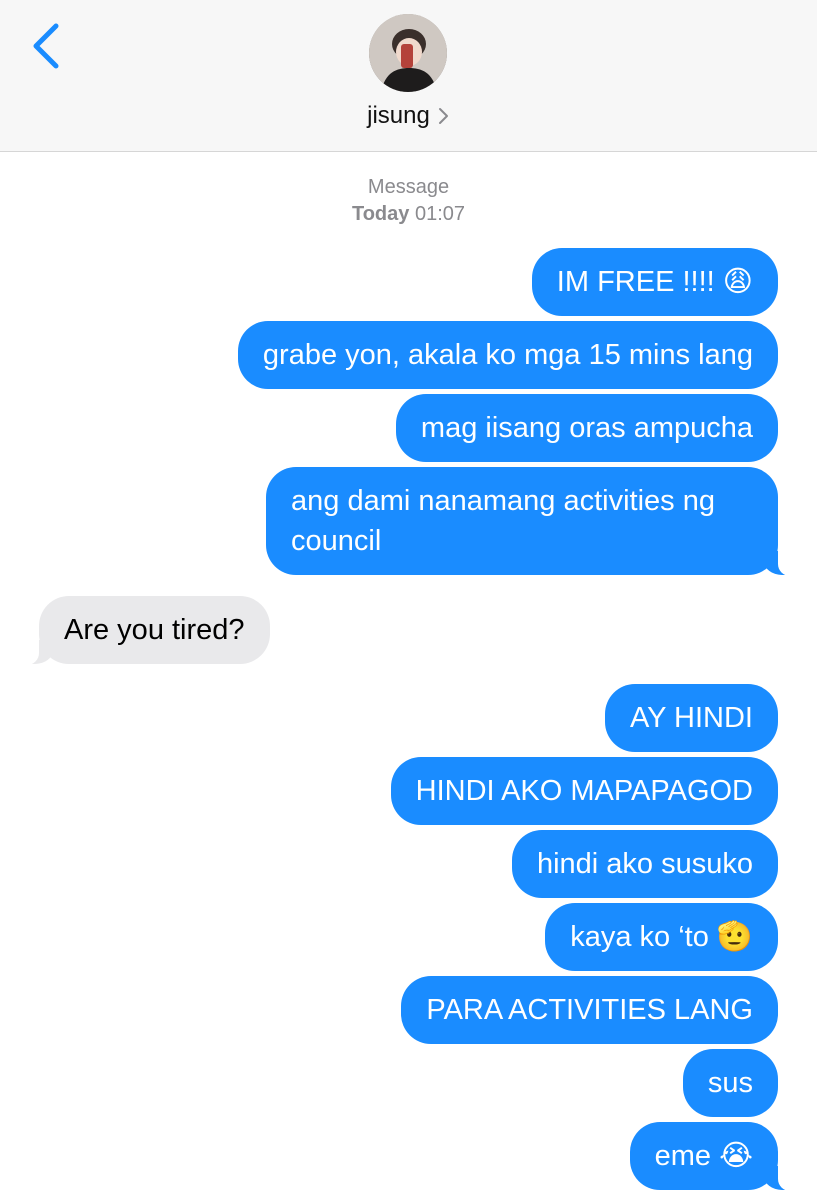 Image resolution: width=817 pixels, height=1200 pixels. What do you see at coordinates (691, 718) in the screenshot?
I see `message-bubble-outgoing: AY HINDI` at bounding box center [691, 718].